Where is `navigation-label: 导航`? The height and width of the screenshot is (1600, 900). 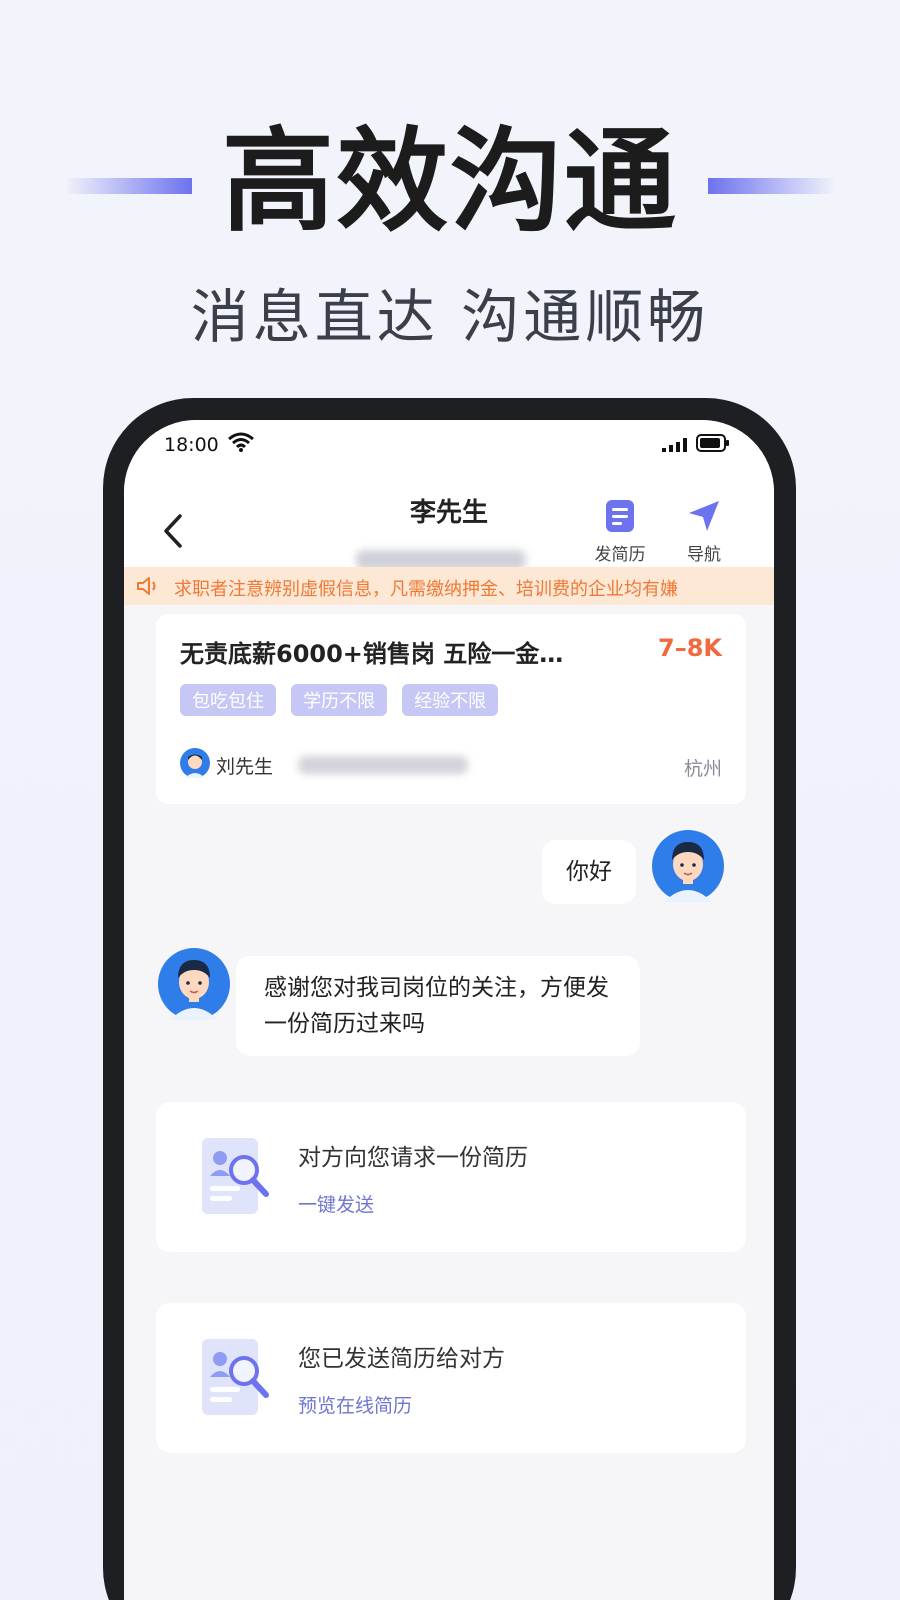
navigation-label: 导航 is located at coordinates (704, 555).